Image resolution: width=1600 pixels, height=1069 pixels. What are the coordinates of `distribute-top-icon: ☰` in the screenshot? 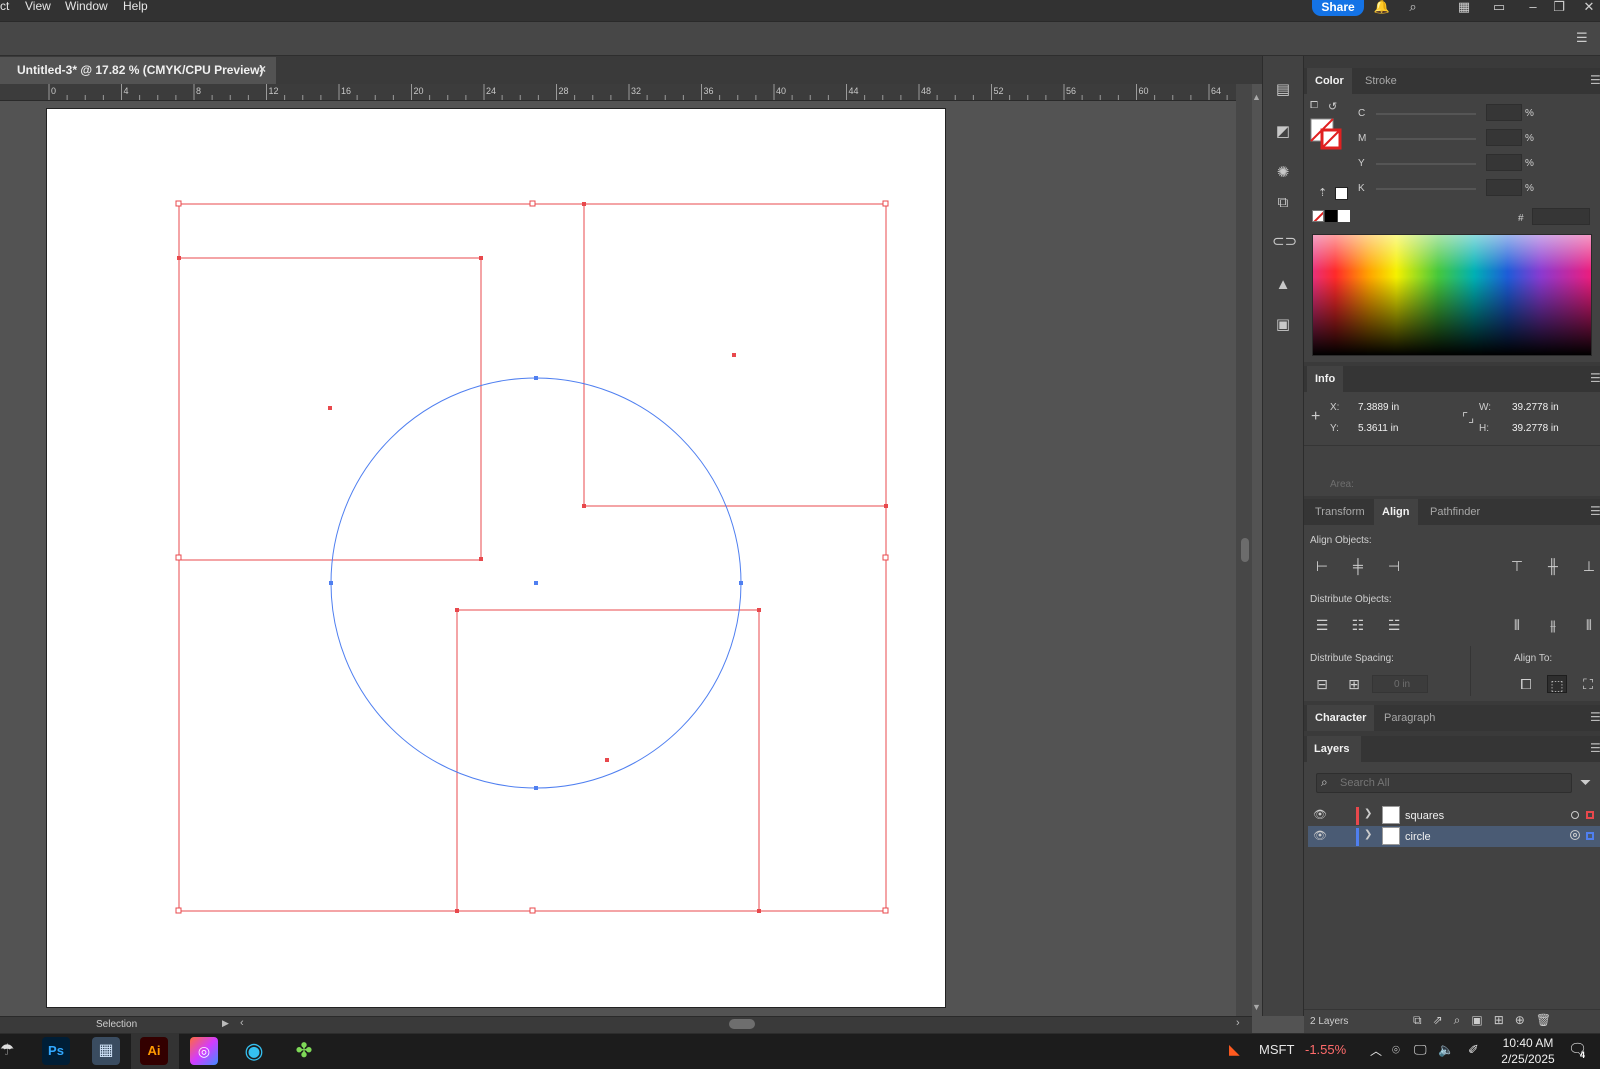 It's located at (1322, 625).